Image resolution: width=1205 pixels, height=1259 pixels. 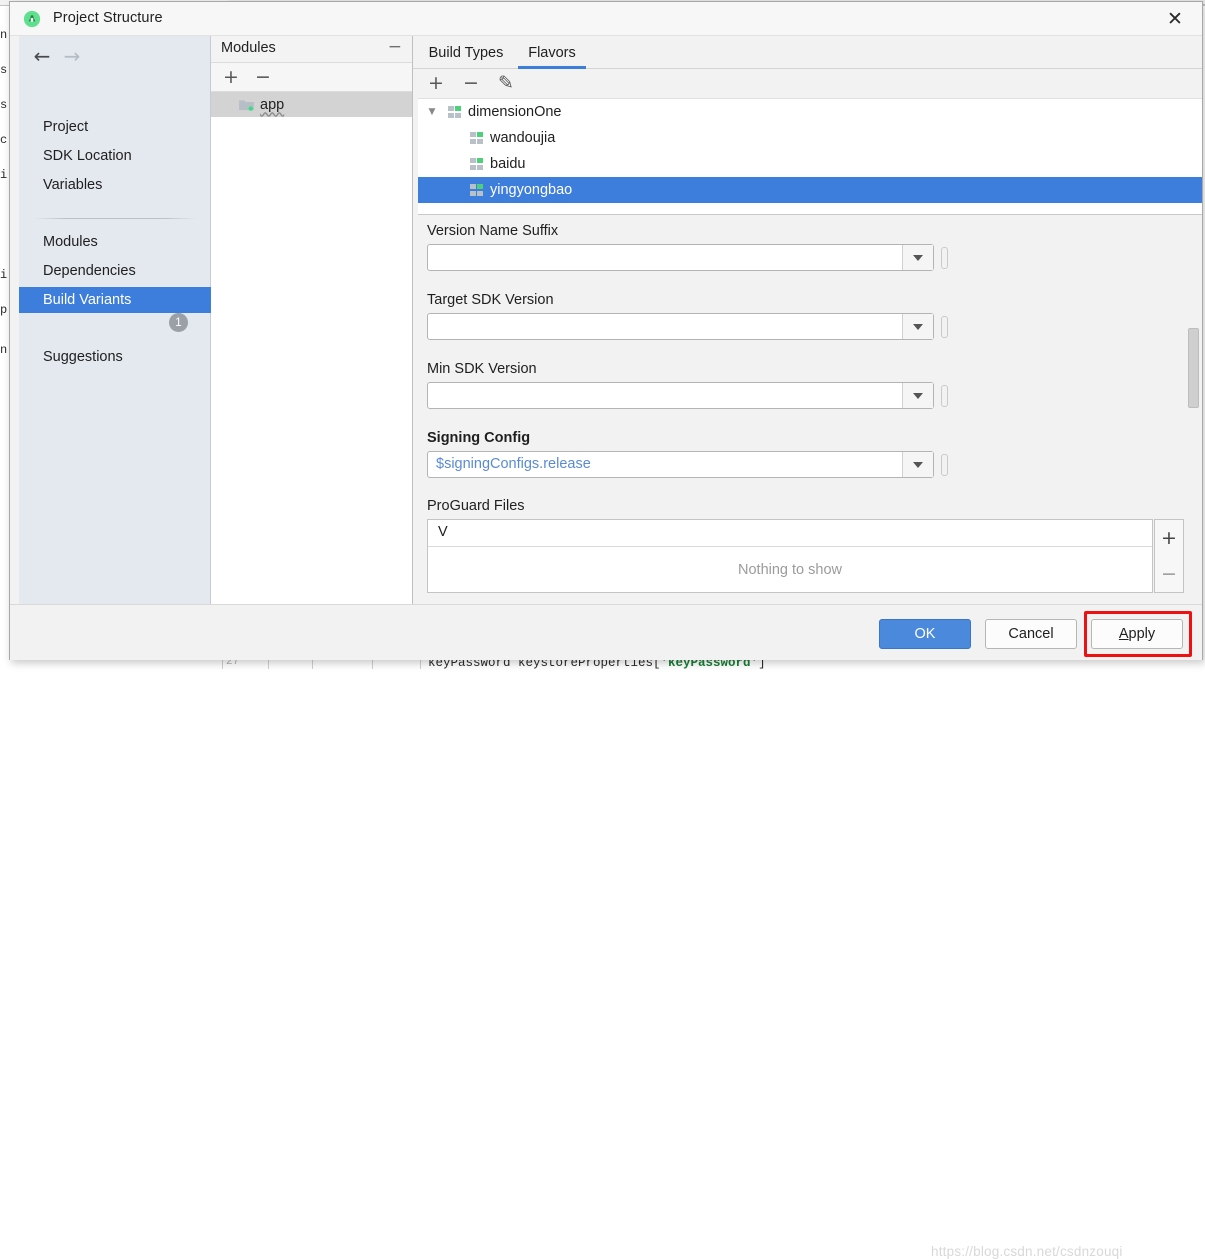 What do you see at coordinates (432, 112) in the screenshot?
I see `chevron-down-icon: ▼` at bounding box center [432, 112].